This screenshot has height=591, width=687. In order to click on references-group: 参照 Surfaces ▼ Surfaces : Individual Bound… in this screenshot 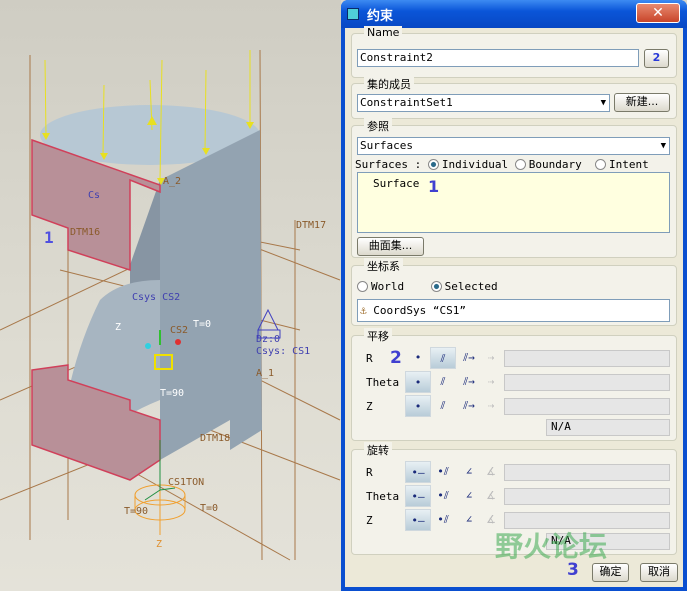, I will do `click(514, 188)`.